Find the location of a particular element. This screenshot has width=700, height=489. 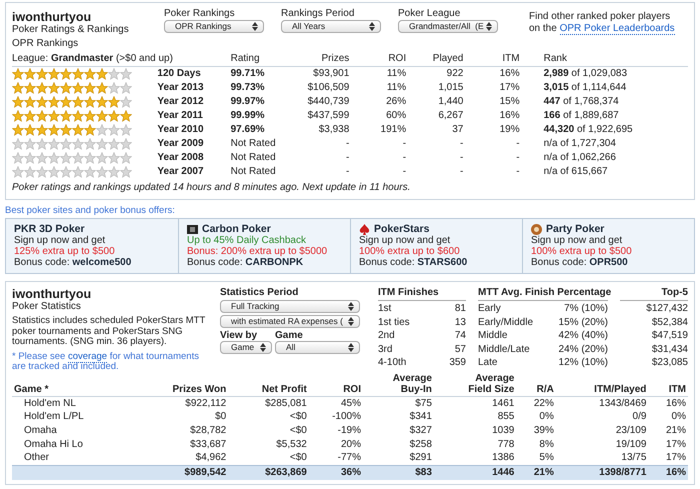

period-label: Year 2007 is located at coordinates (180, 171).